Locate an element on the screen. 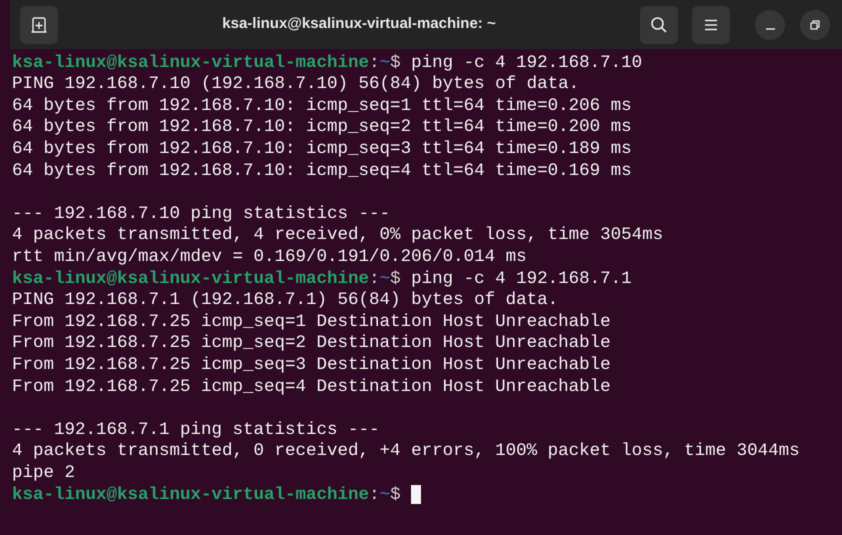  restore-icon is located at coordinates (815, 25).